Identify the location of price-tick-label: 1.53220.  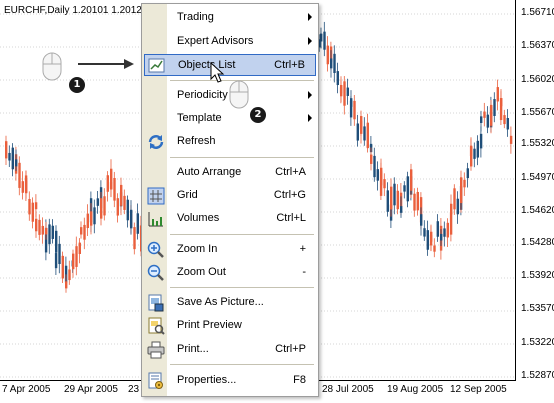
(537, 342).